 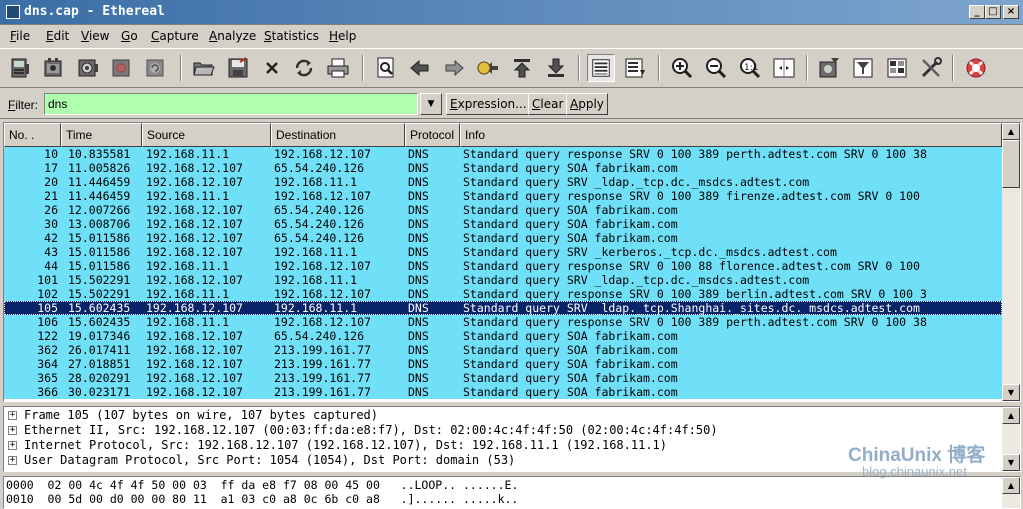 I want to click on restart-capture-icon, so click(x=156, y=68).